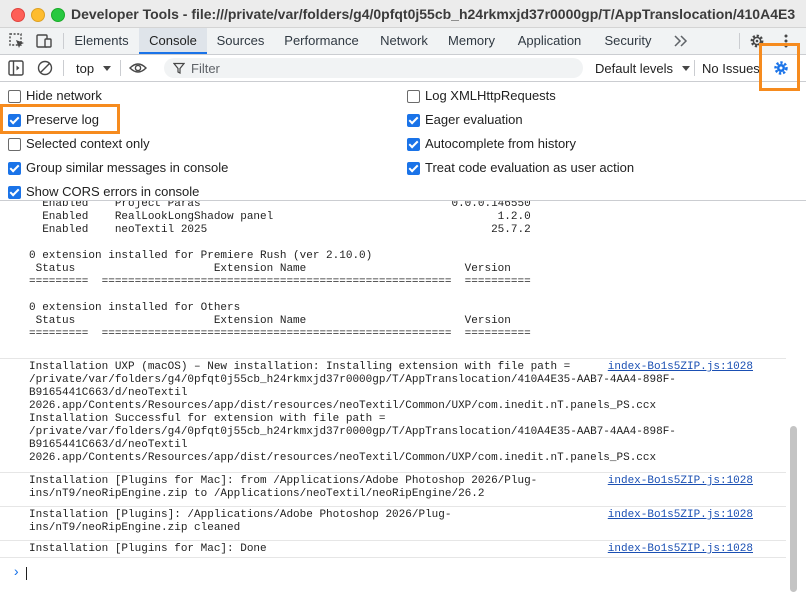 The width and height of the screenshot is (806, 598). Describe the element at coordinates (530, 167) in the screenshot. I see `setting-label: Treat code evaluation as user action` at that location.